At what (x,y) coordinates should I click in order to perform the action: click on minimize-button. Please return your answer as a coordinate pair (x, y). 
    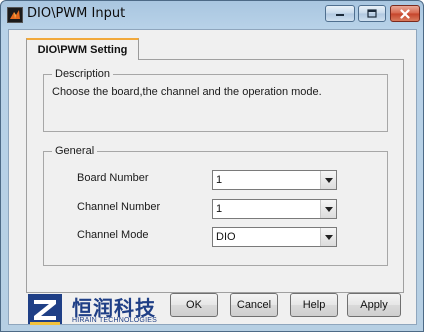
    Looking at the image, I should click on (340, 13).